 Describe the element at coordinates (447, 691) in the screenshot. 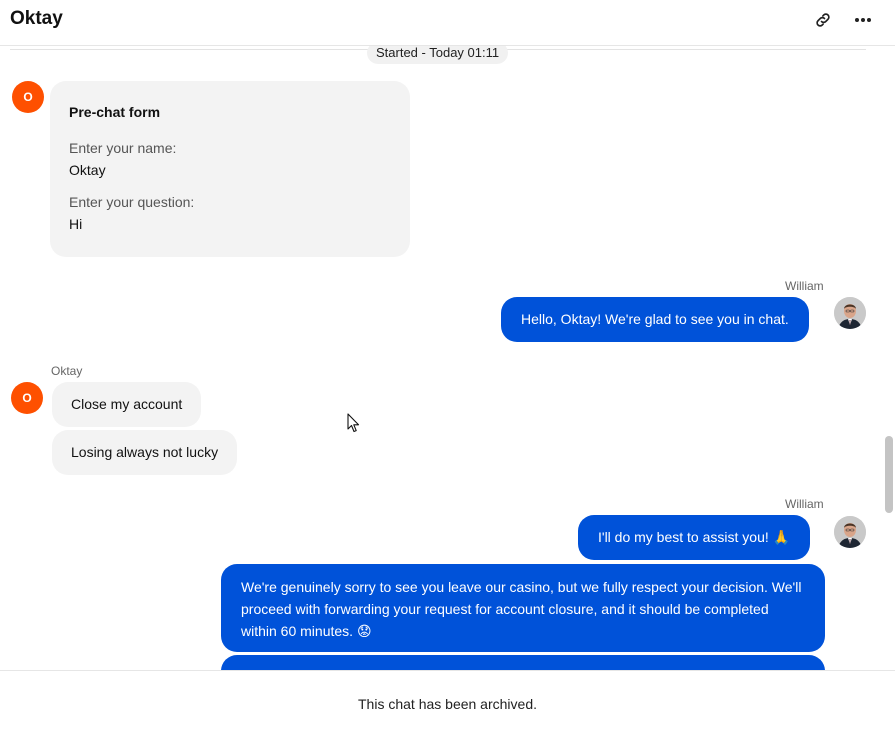

I see `archived-footer: This chat has been archived.` at that location.